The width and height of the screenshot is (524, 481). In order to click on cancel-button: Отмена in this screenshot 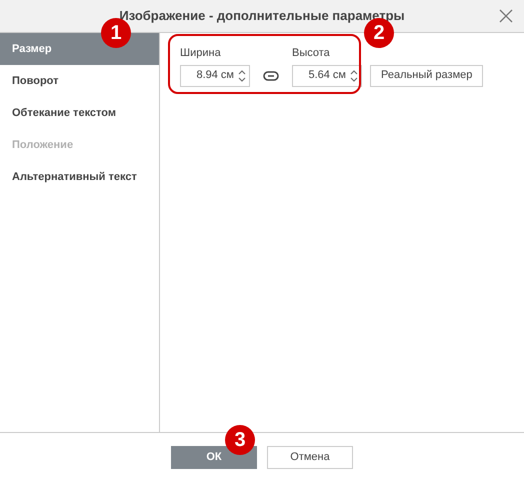, I will do `click(310, 457)`.